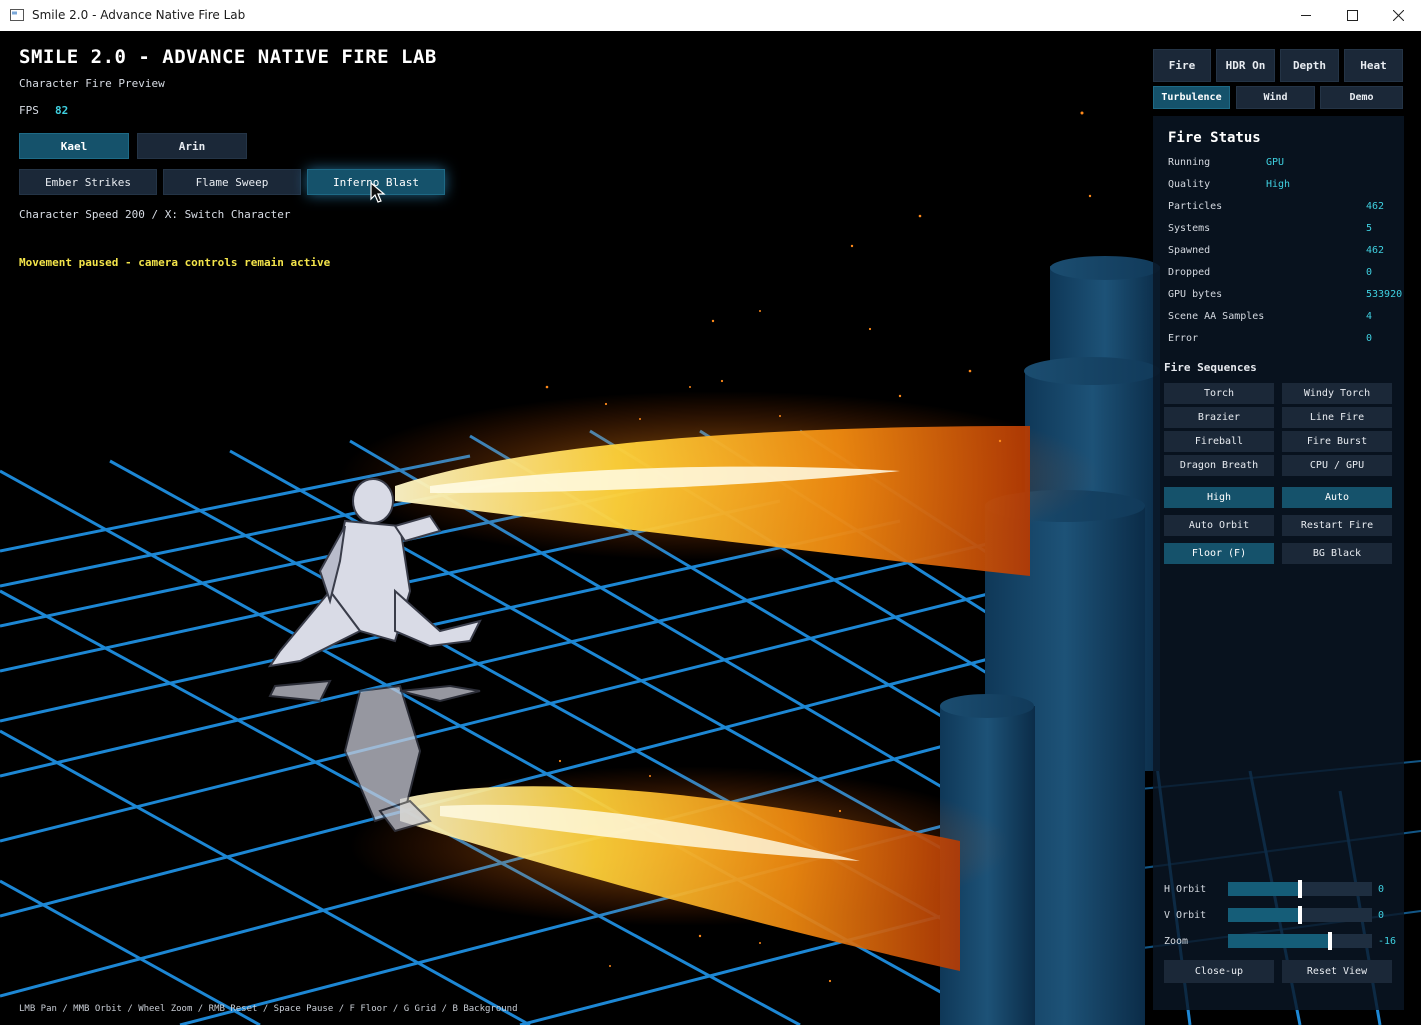  What do you see at coordinates (1330, 941) in the screenshot?
I see `zoom-thumb` at bounding box center [1330, 941].